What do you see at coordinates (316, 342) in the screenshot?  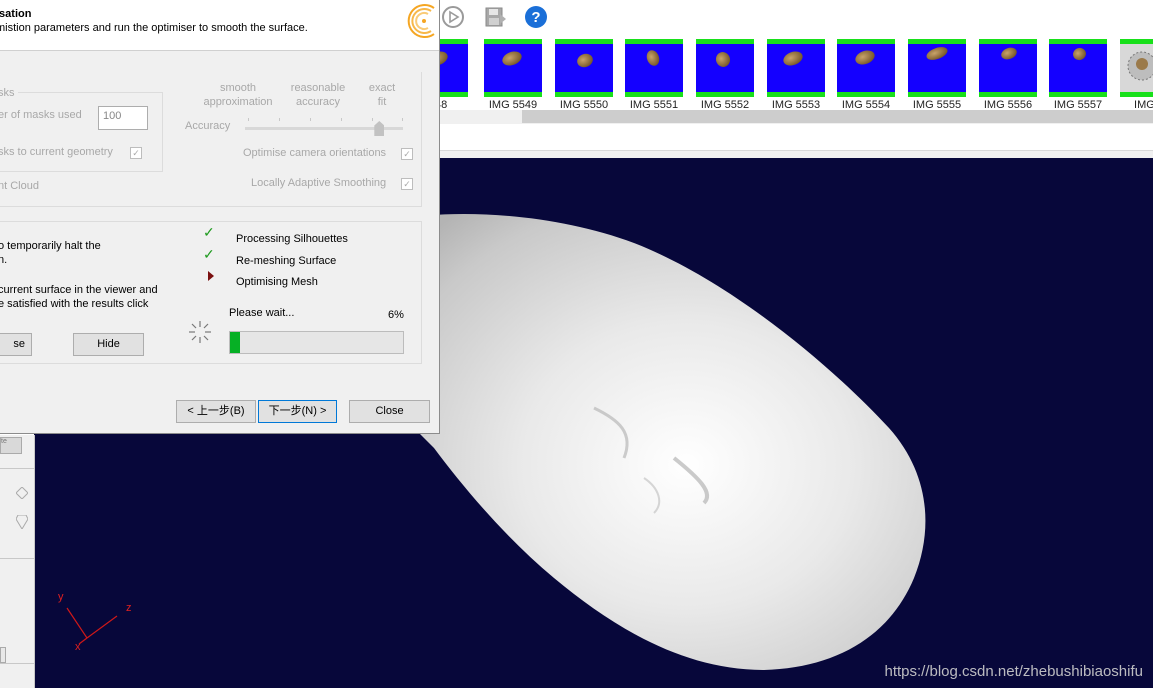 I see `progress-bar` at bounding box center [316, 342].